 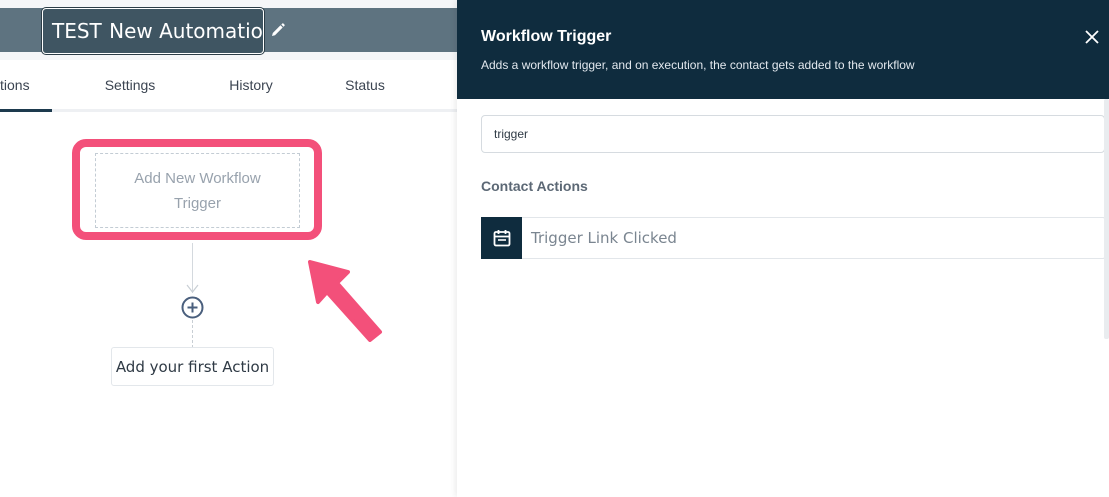 I want to click on close-icon, so click(x=1092, y=37).